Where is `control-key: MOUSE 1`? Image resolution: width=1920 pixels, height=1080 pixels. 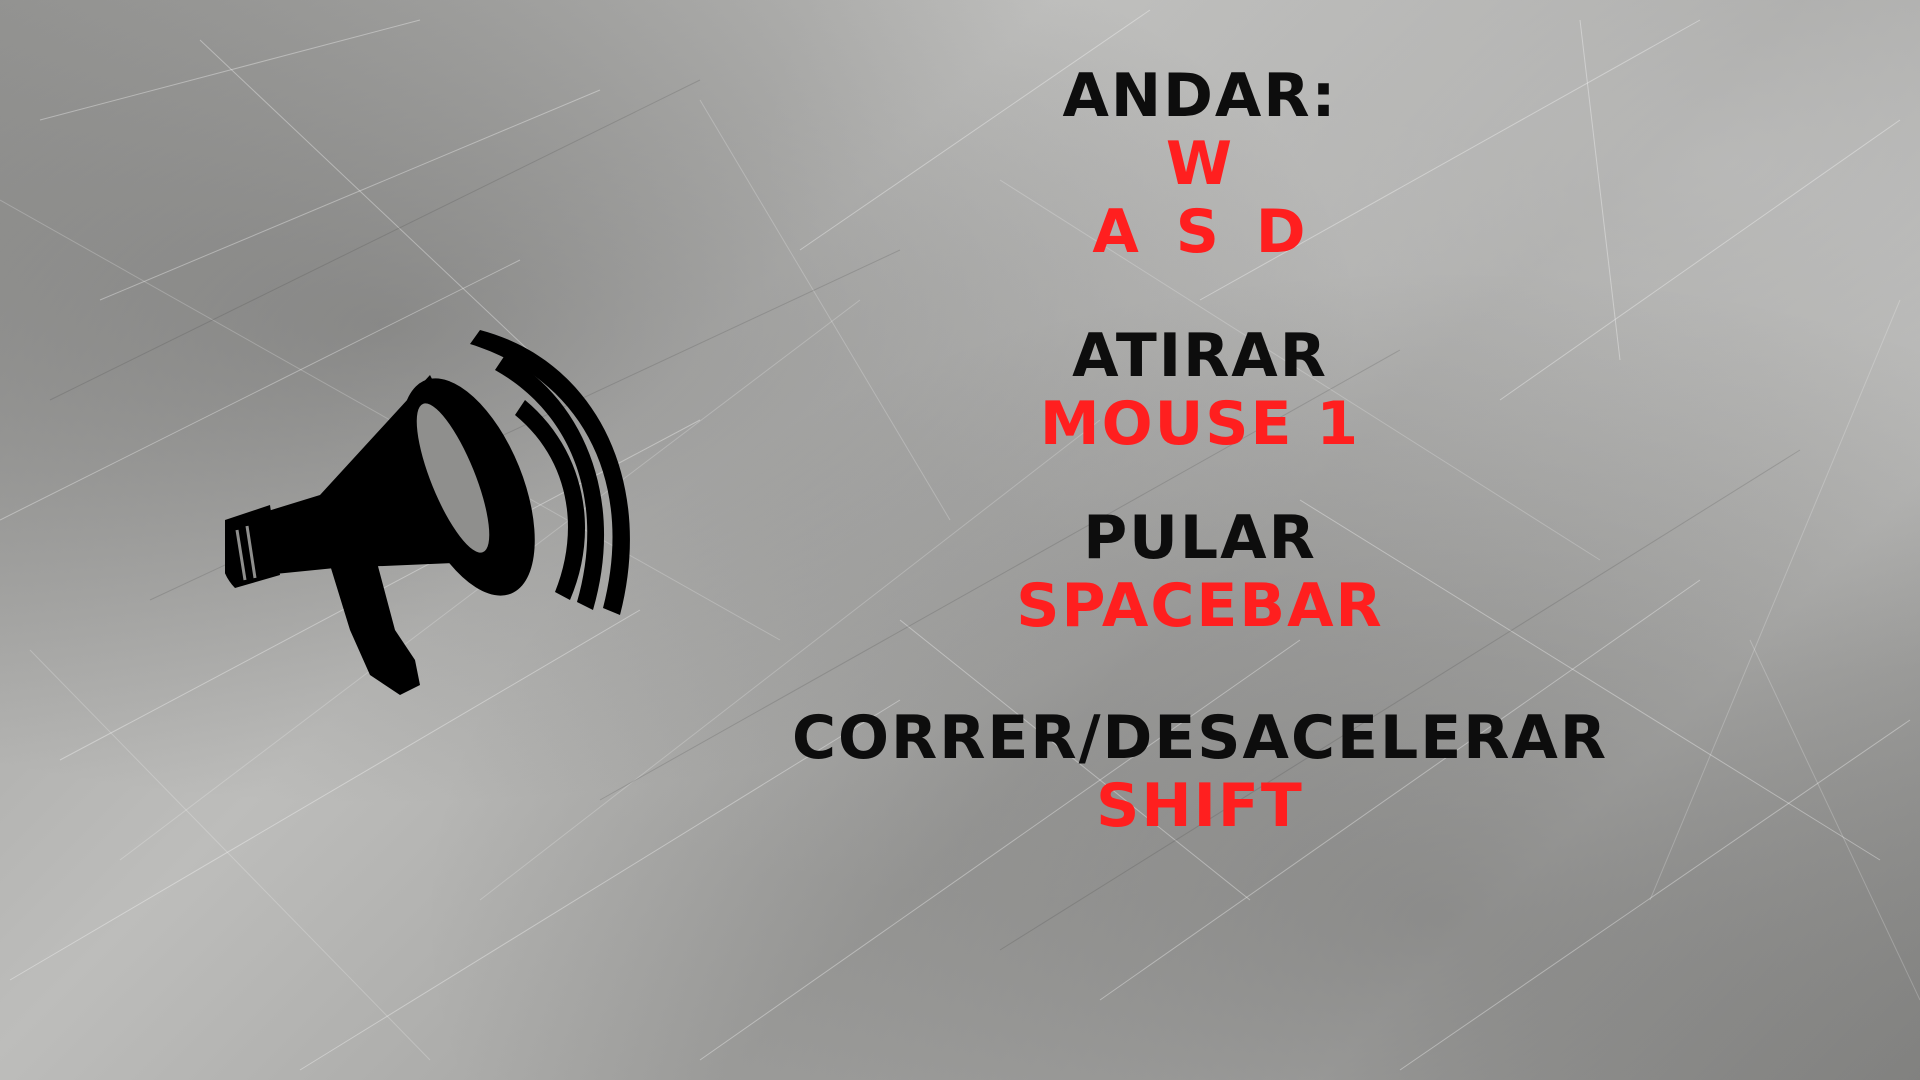
control-key: MOUSE 1 is located at coordinates (1200, 424).